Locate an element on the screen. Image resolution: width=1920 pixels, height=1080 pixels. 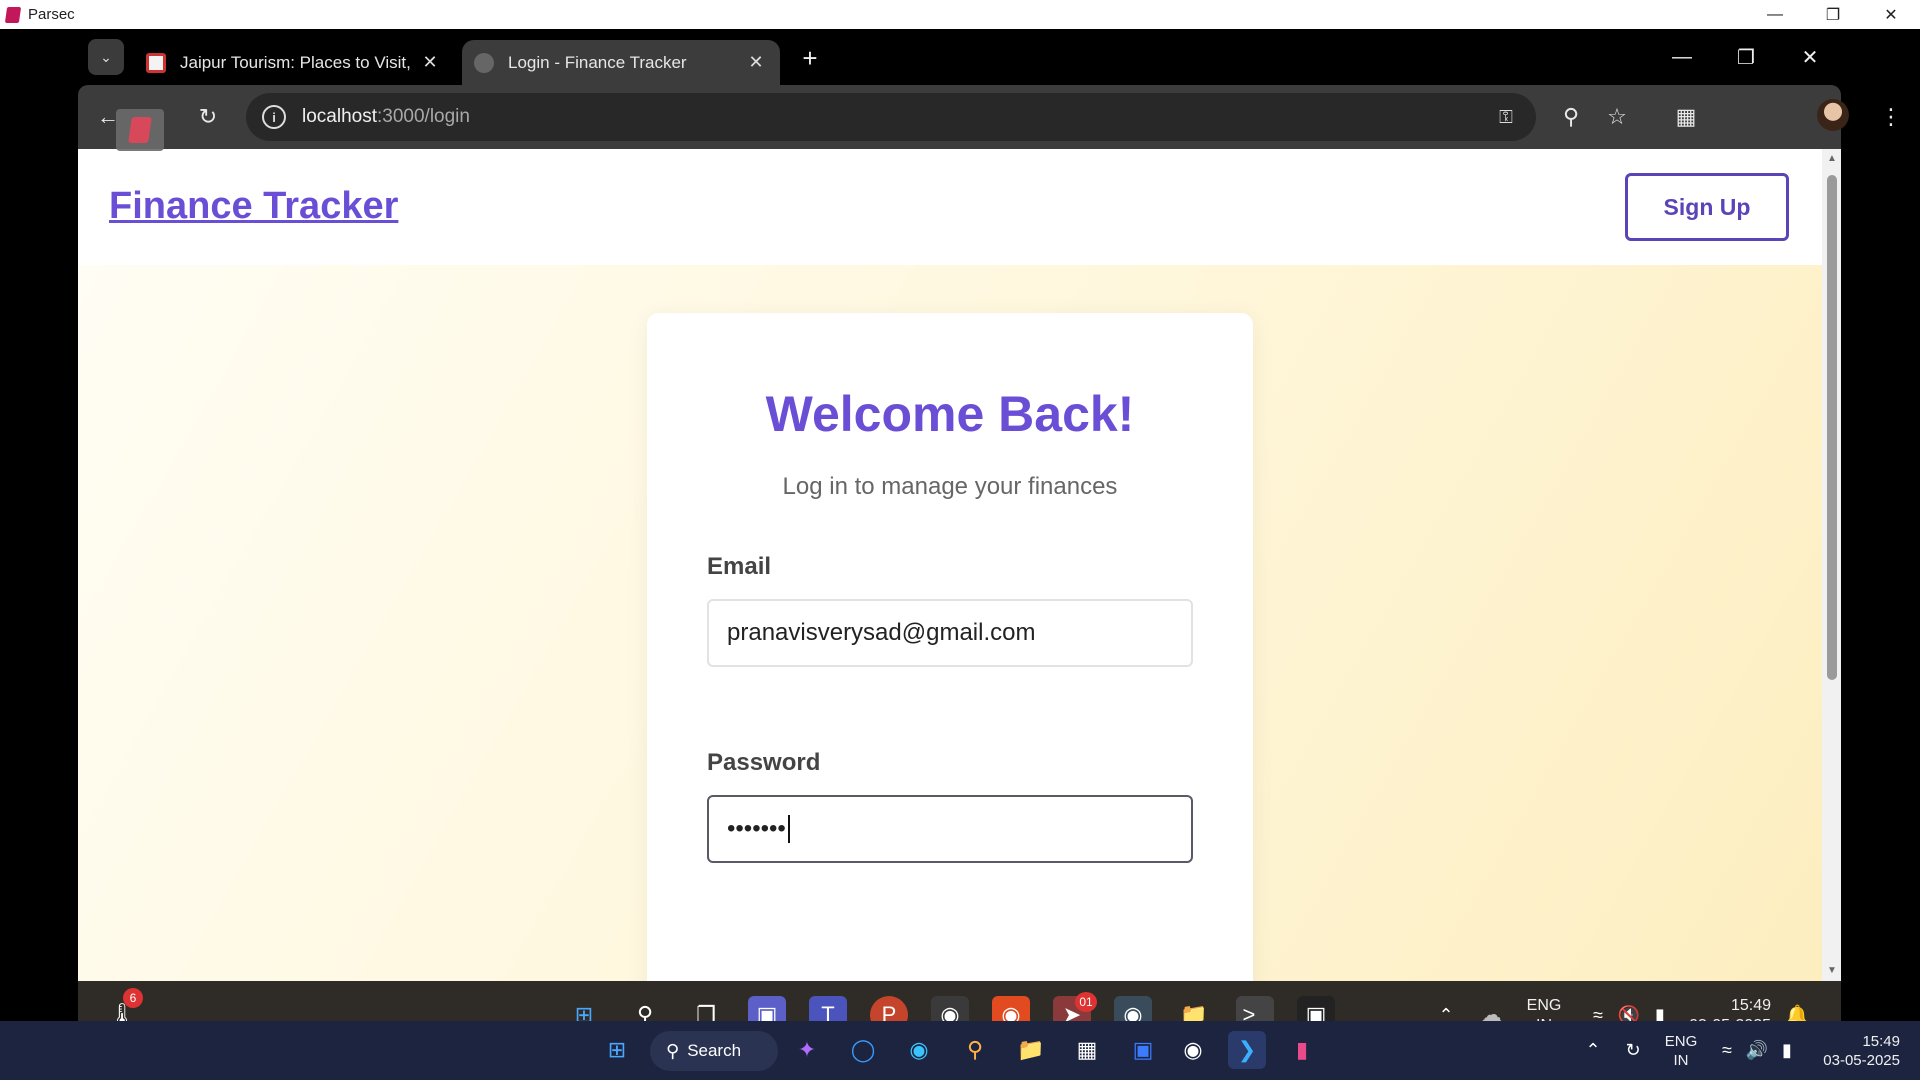
tab-jaipur-tourism: Jaipur Tourism: Places to Visit, S ✕ is located at coordinates (294, 62).